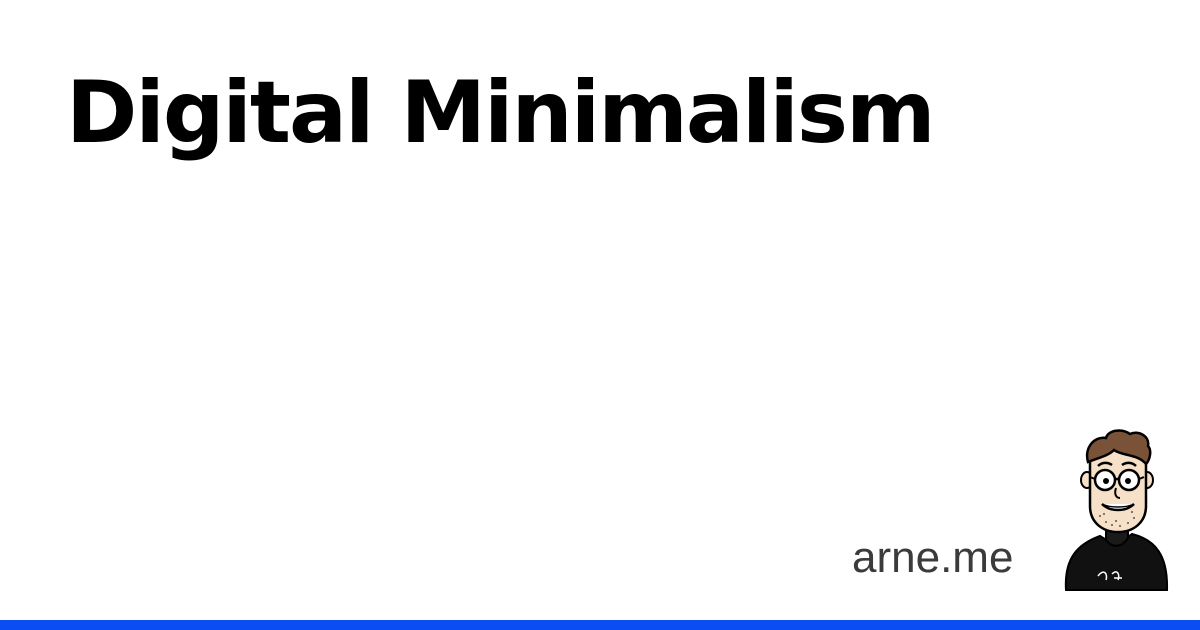  What do you see at coordinates (501, 113) in the screenshot?
I see `page-title: Digital Minimalism` at bounding box center [501, 113].